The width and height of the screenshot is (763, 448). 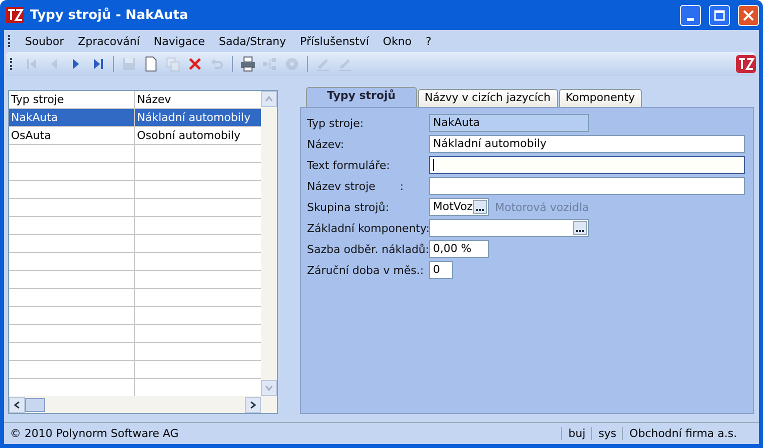 What do you see at coordinates (366, 270) in the screenshot?
I see `field-label: Záruční doba v měs.:` at bounding box center [366, 270].